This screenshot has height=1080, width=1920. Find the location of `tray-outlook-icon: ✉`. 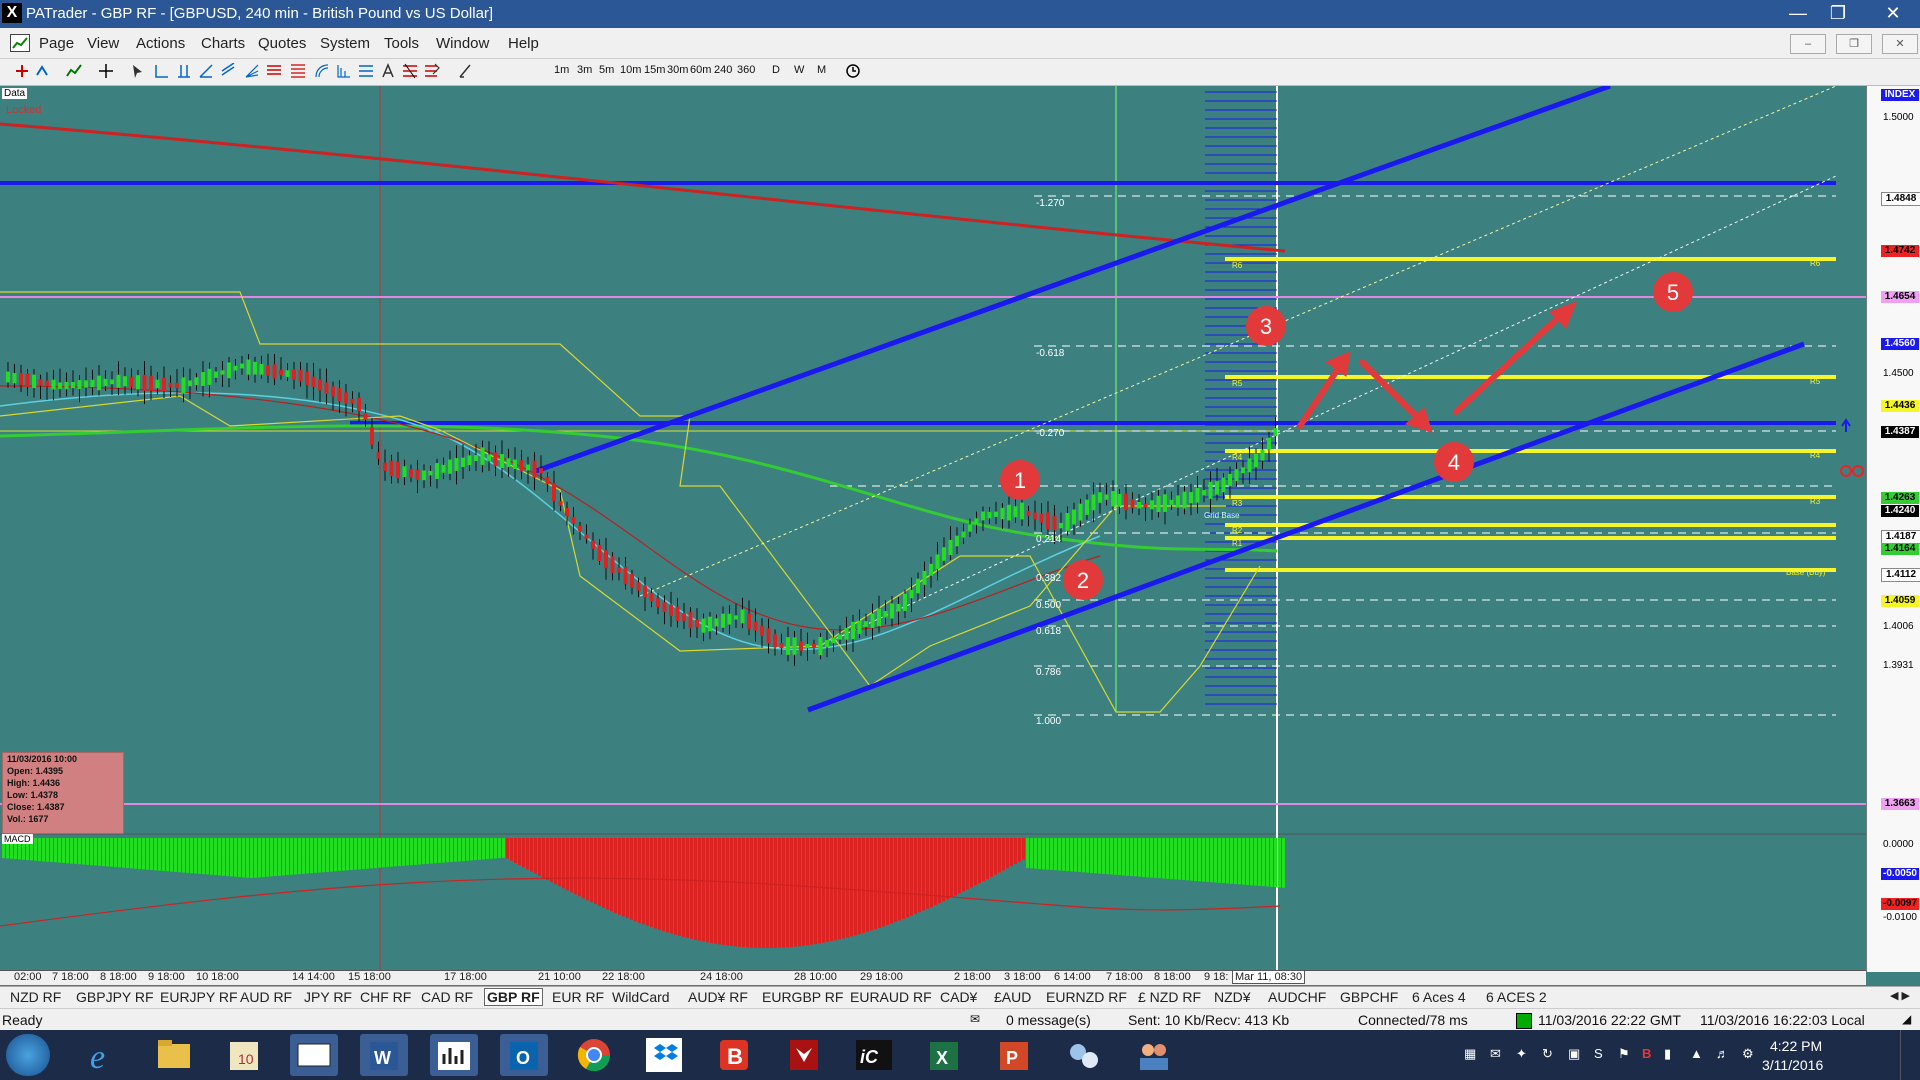

tray-outlook-icon: ✉ is located at coordinates (1495, 1054).